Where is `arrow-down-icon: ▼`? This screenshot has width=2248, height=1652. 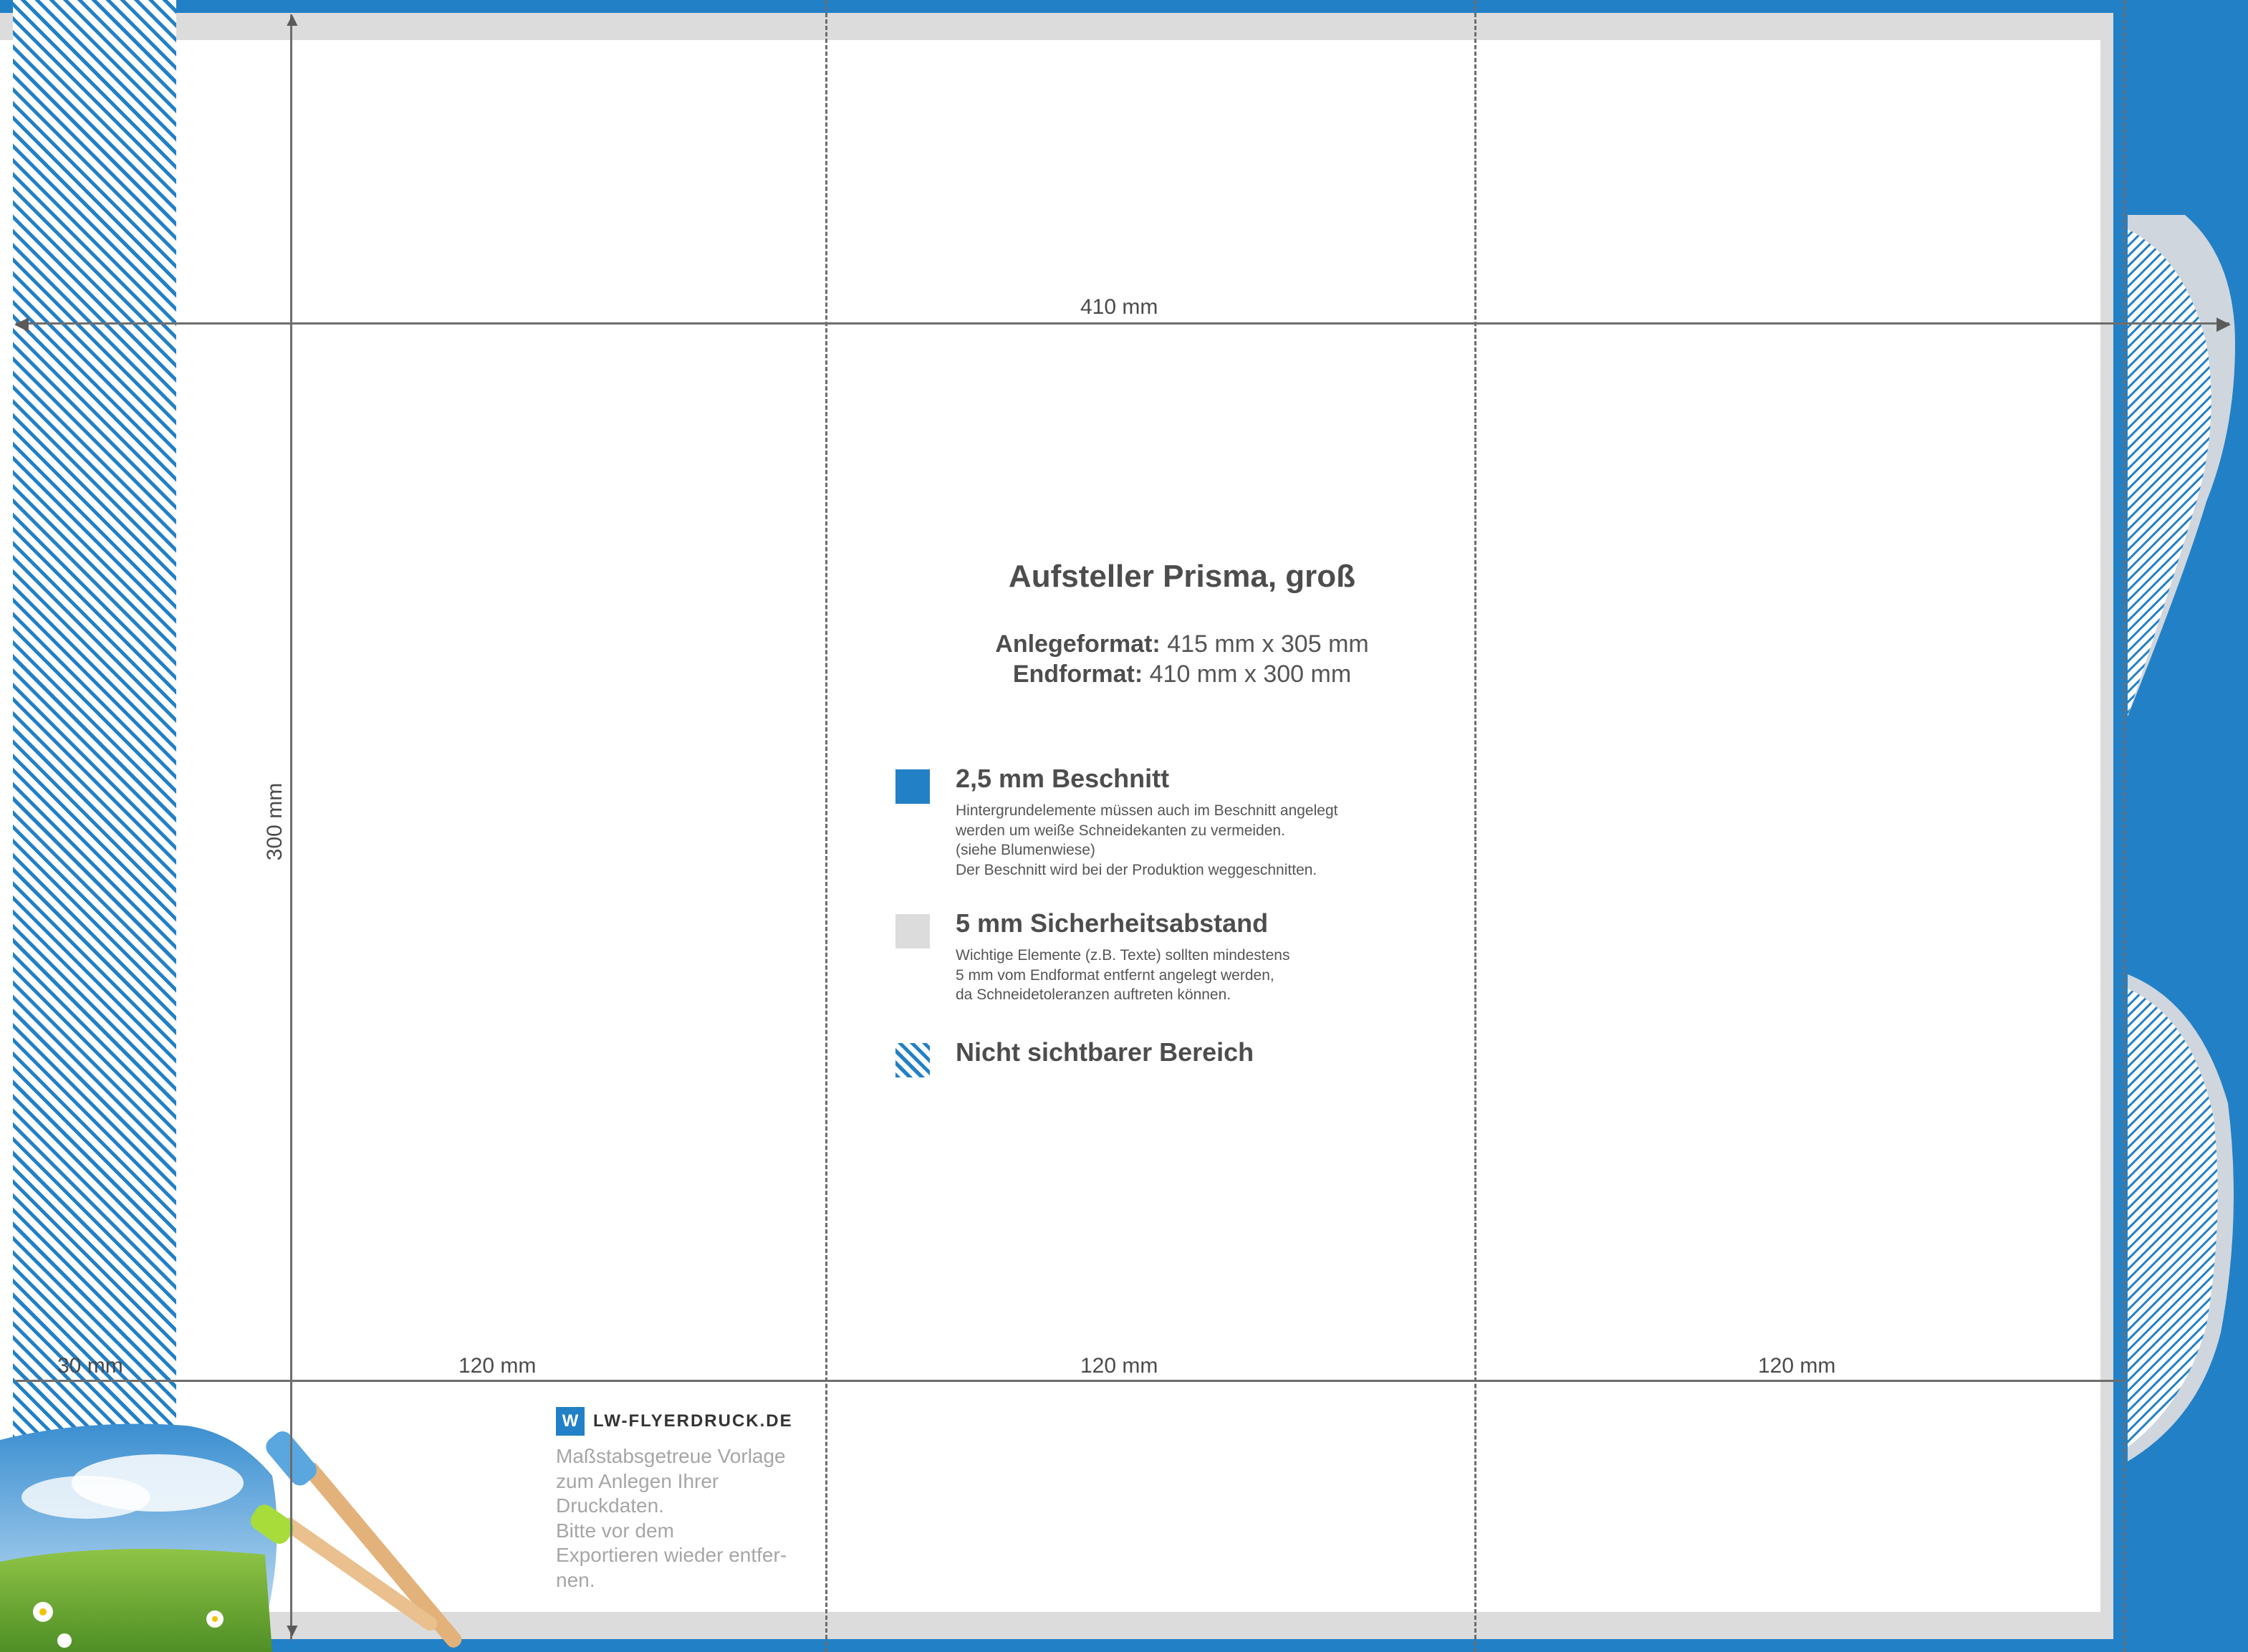 arrow-down-icon: ▼ is located at coordinates (292, 1630).